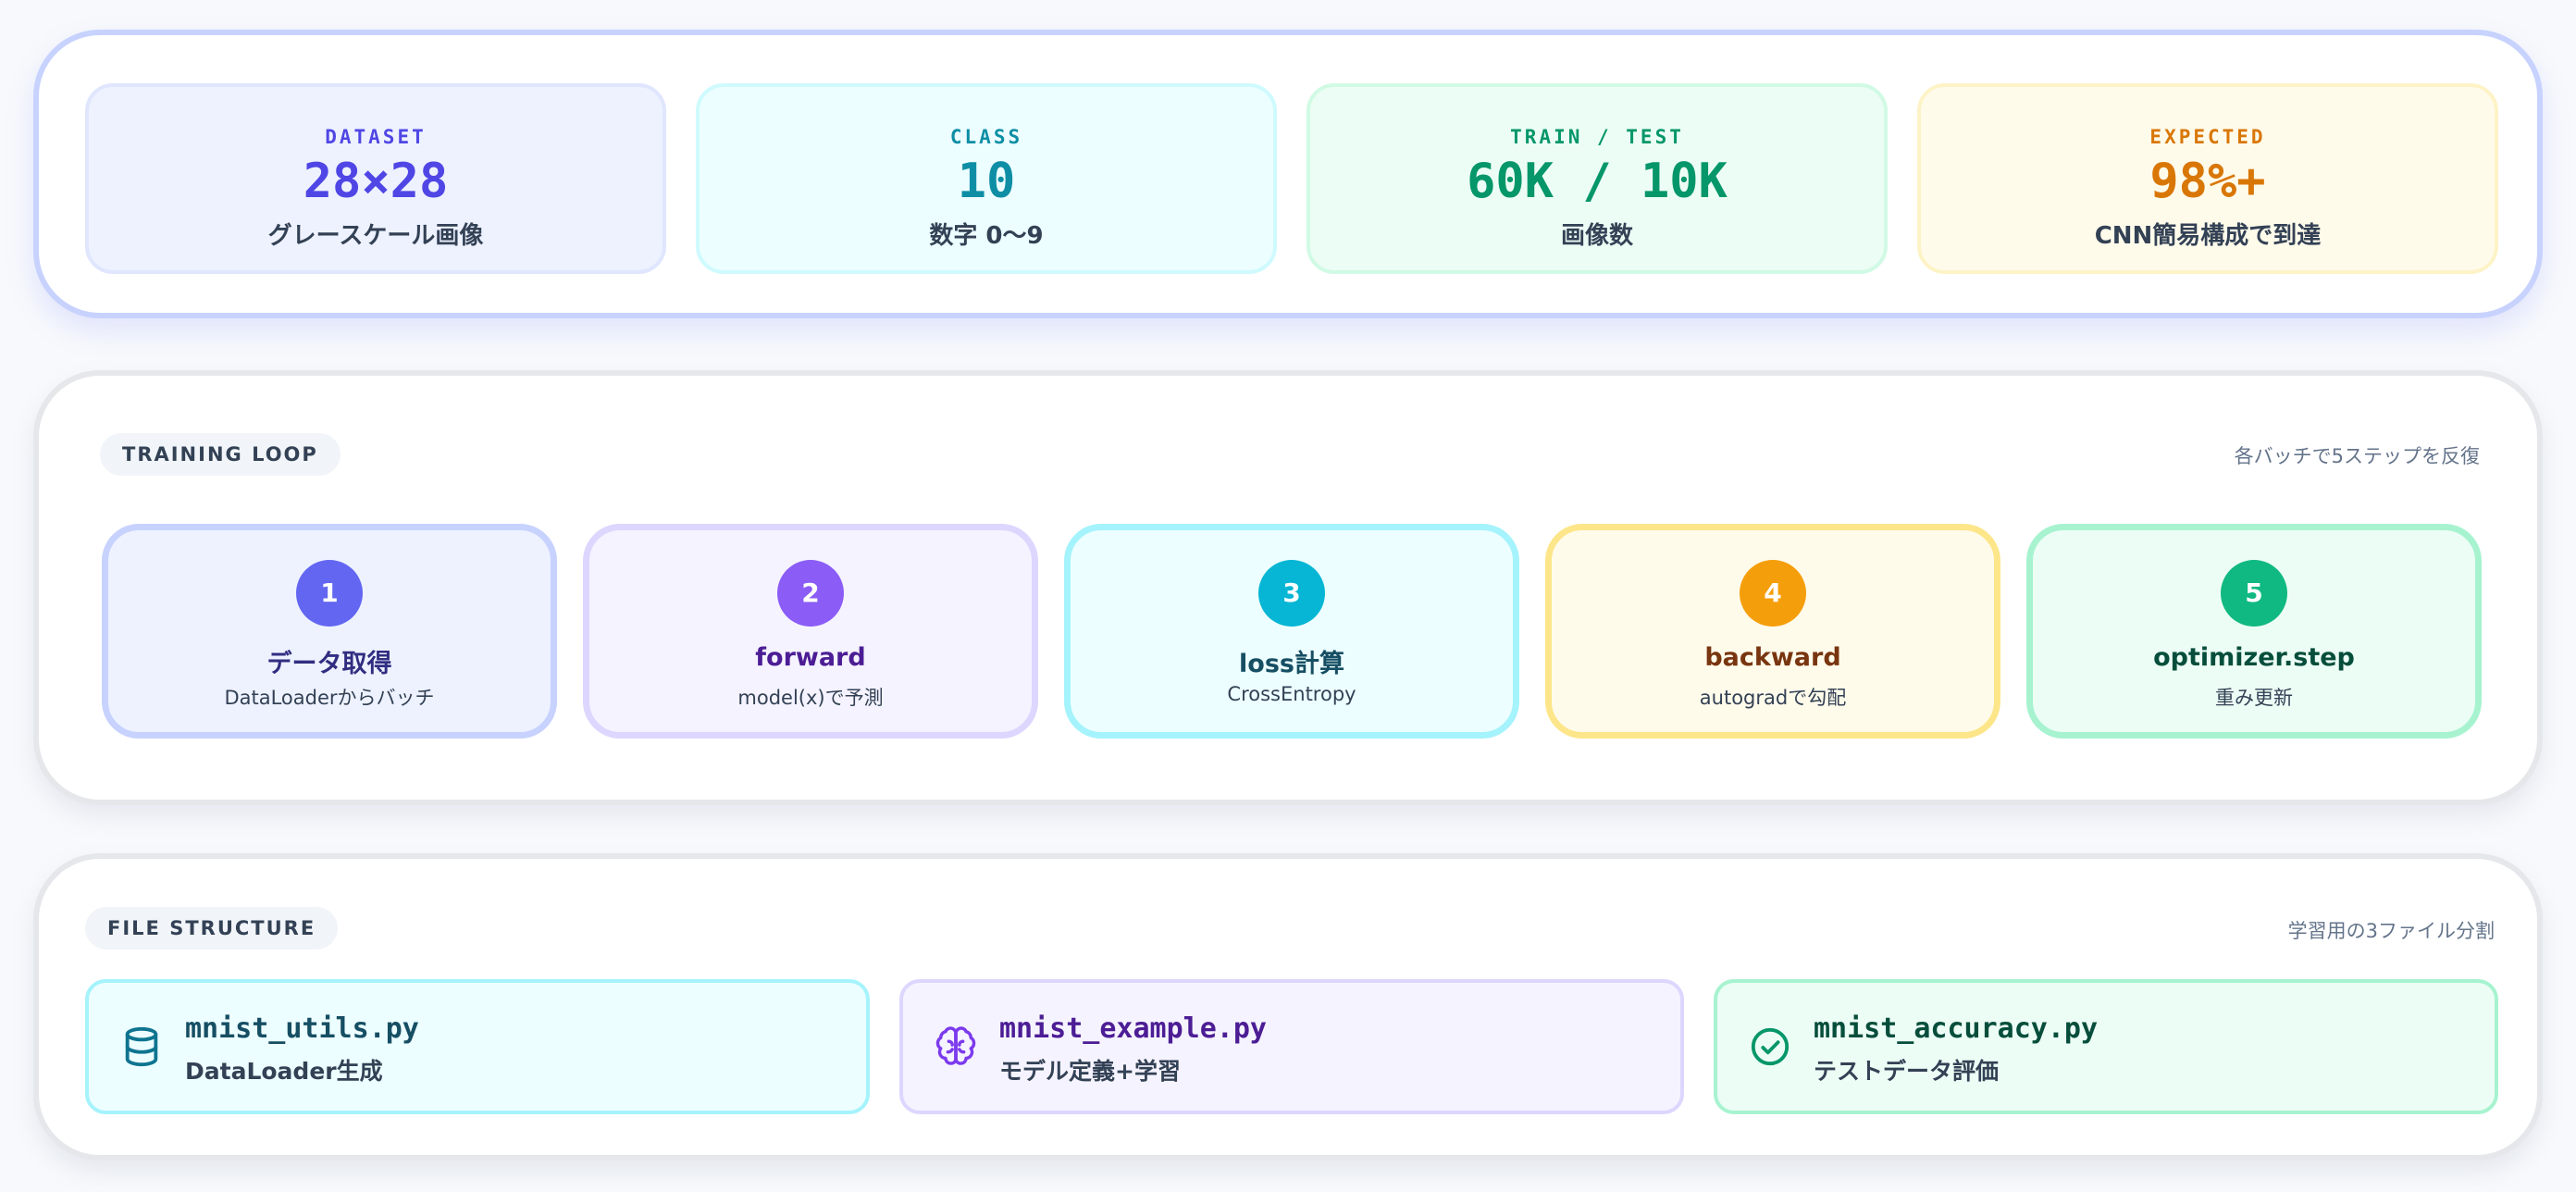 The image size is (2576, 1192). What do you see at coordinates (1090, 1072) in the screenshot?
I see `file-description: モデル定義+学習` at bounding box center [1090, 1072].